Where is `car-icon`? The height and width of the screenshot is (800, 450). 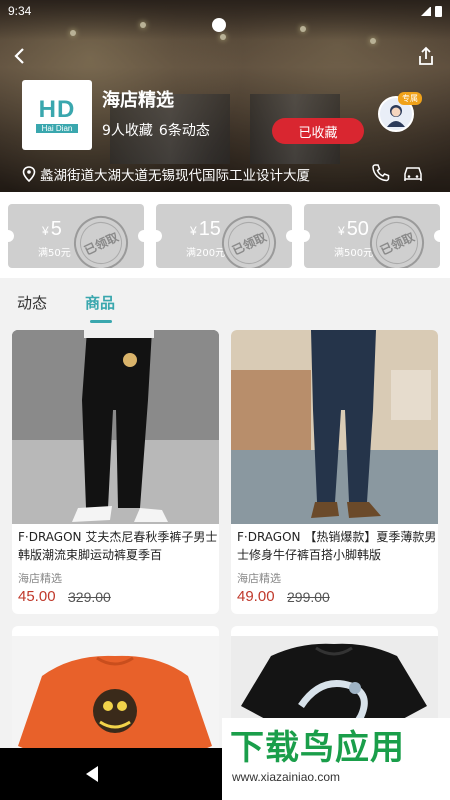
car-icon is located at coordinates (413, 174).